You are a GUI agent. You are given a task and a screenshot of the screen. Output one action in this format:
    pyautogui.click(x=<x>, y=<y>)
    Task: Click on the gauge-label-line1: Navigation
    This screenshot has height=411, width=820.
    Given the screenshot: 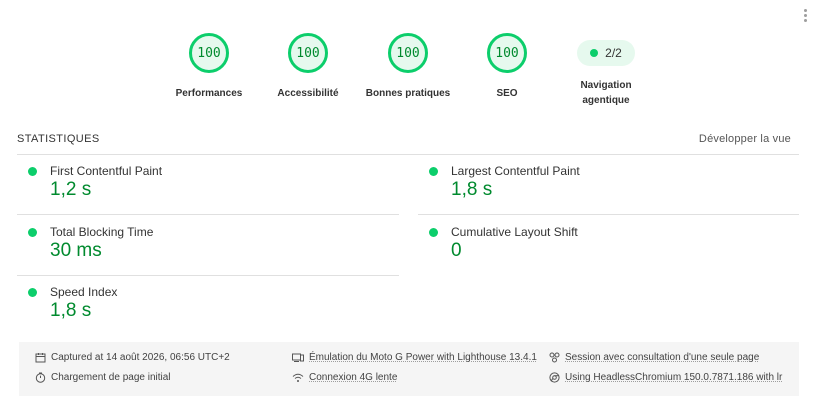 What is the action you would take?
    pyautogui.click(x=606, y=85)
    